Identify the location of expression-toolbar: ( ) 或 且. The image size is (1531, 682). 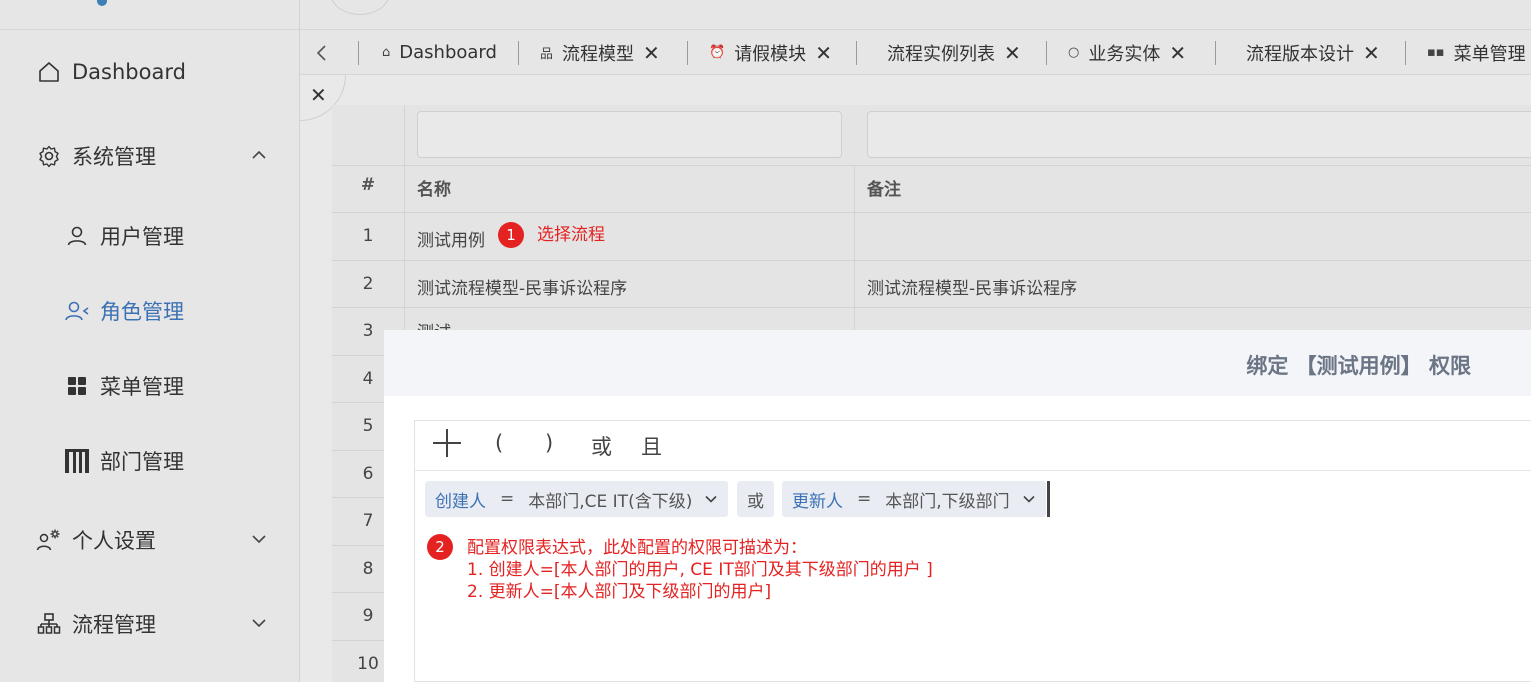
(973, 446).